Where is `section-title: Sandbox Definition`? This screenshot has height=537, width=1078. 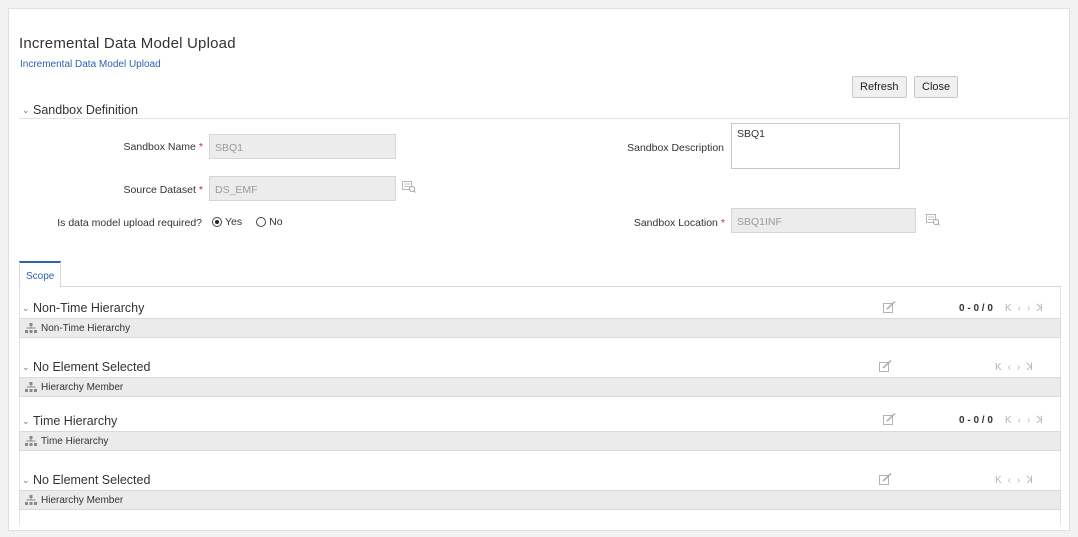 section-title: Sandbox Definition is located at coordinates (85, 110).